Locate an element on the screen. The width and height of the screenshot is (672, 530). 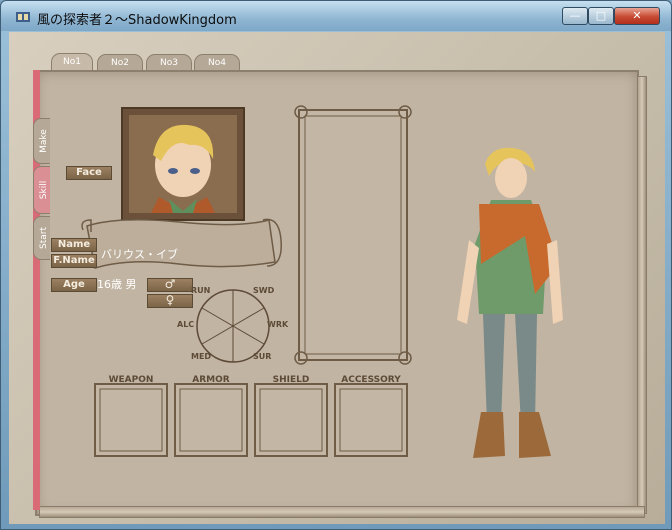
stat-wrk: WRK is located at coordinates (278, 324).